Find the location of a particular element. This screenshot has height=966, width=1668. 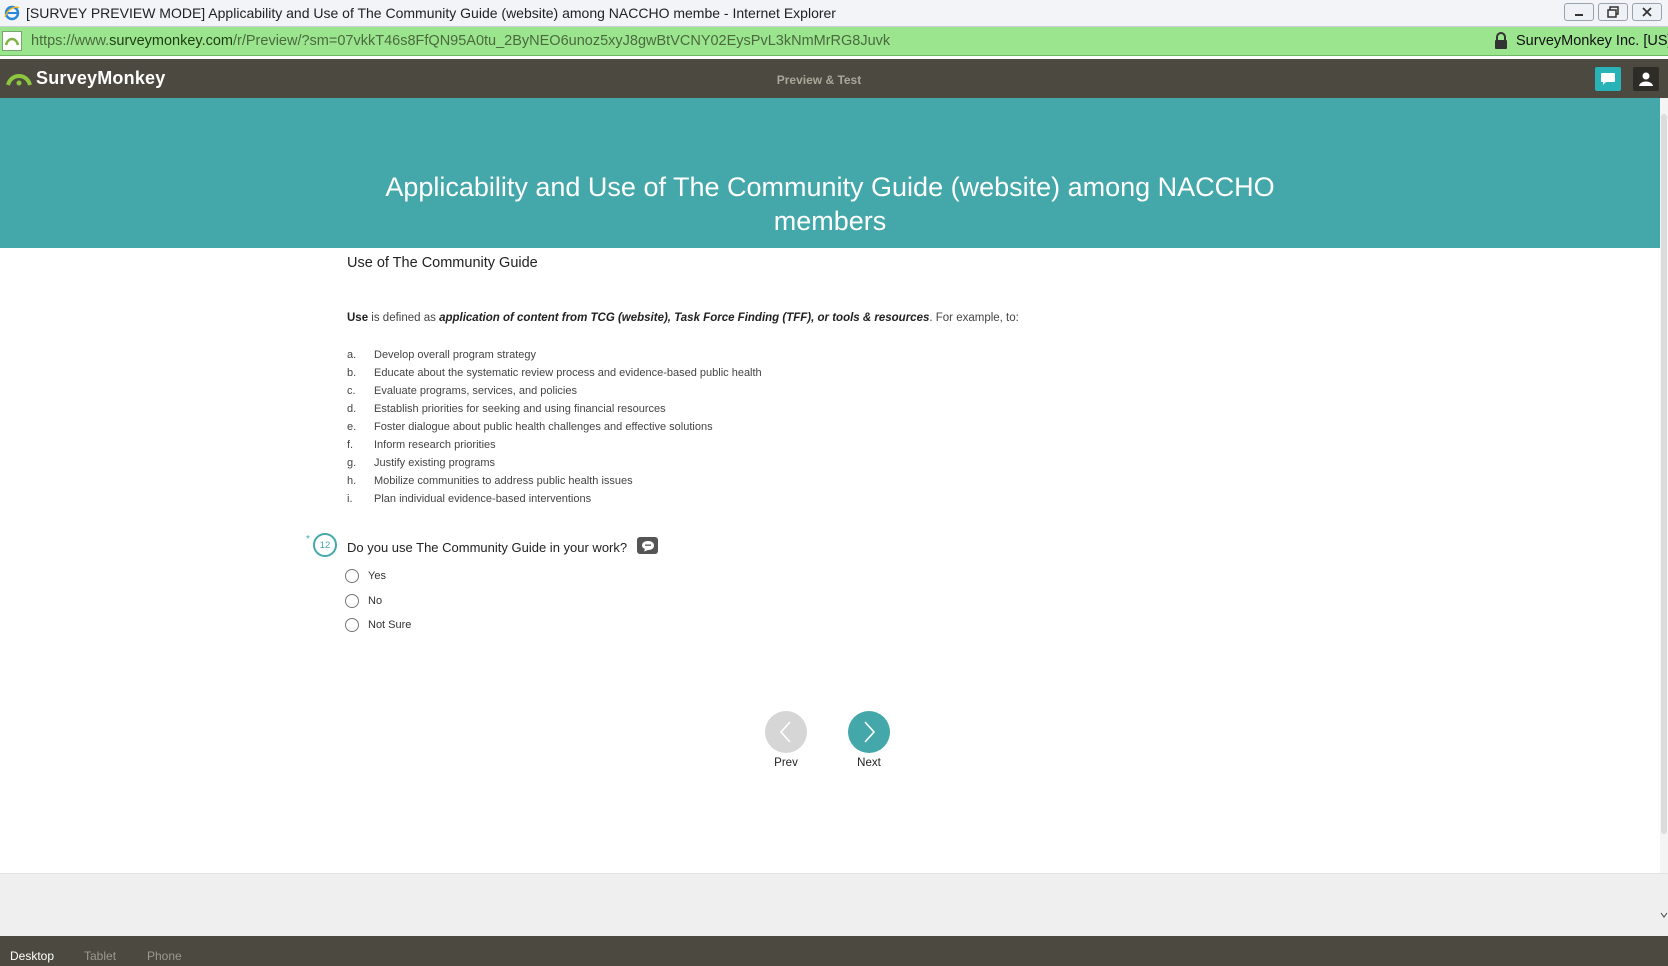

window-controls is located at coordinates (1613, 12).